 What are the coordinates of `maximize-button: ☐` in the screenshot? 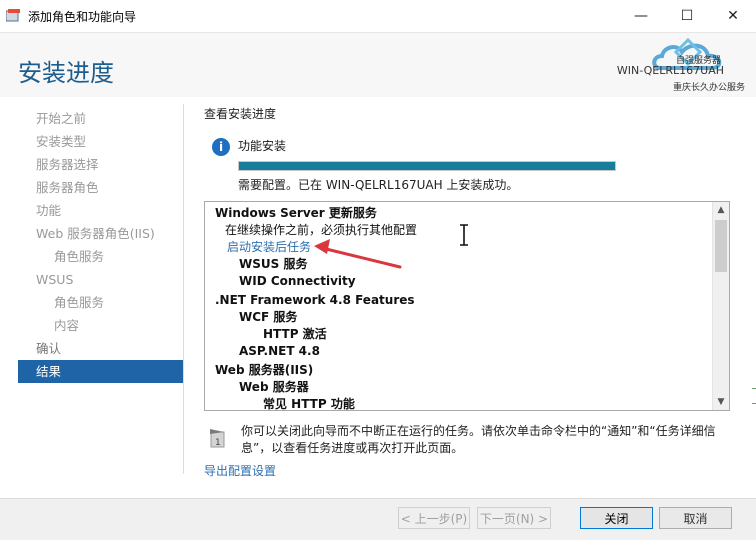 It's located at (687, 16).